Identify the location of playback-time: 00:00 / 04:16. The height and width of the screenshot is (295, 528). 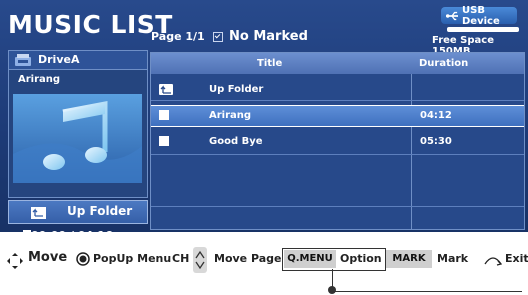
(68, 235).